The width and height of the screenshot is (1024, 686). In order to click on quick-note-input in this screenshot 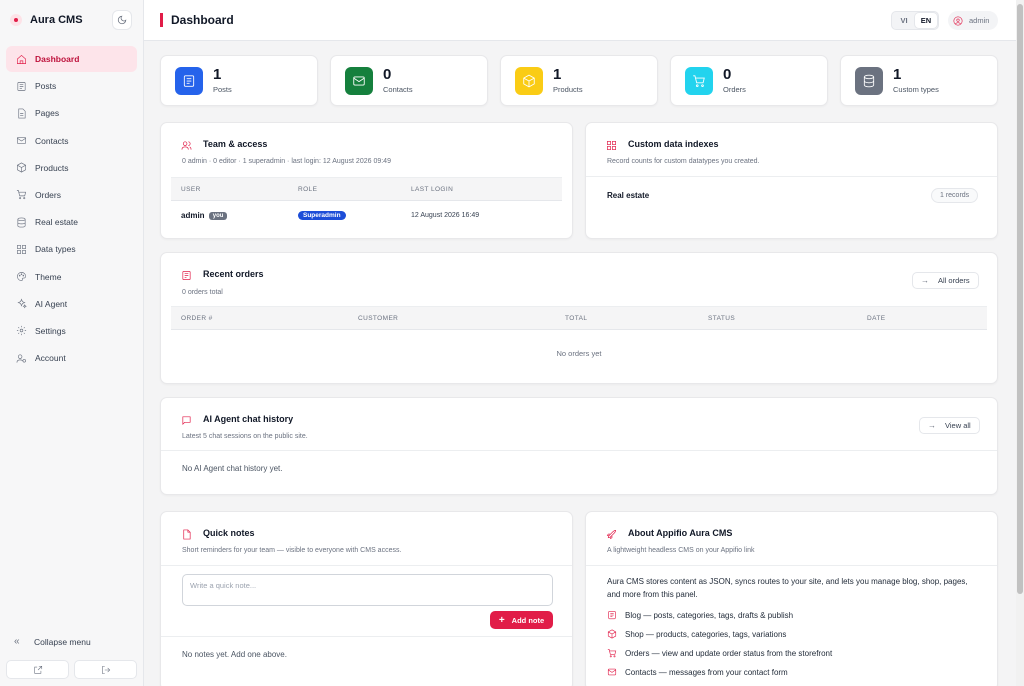, I will do `click(367, 590)`.